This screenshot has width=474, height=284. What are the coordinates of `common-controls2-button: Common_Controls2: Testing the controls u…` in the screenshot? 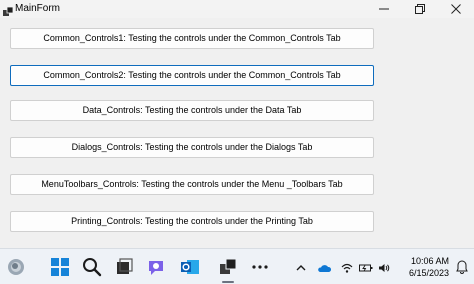 It's located at (192, 75).